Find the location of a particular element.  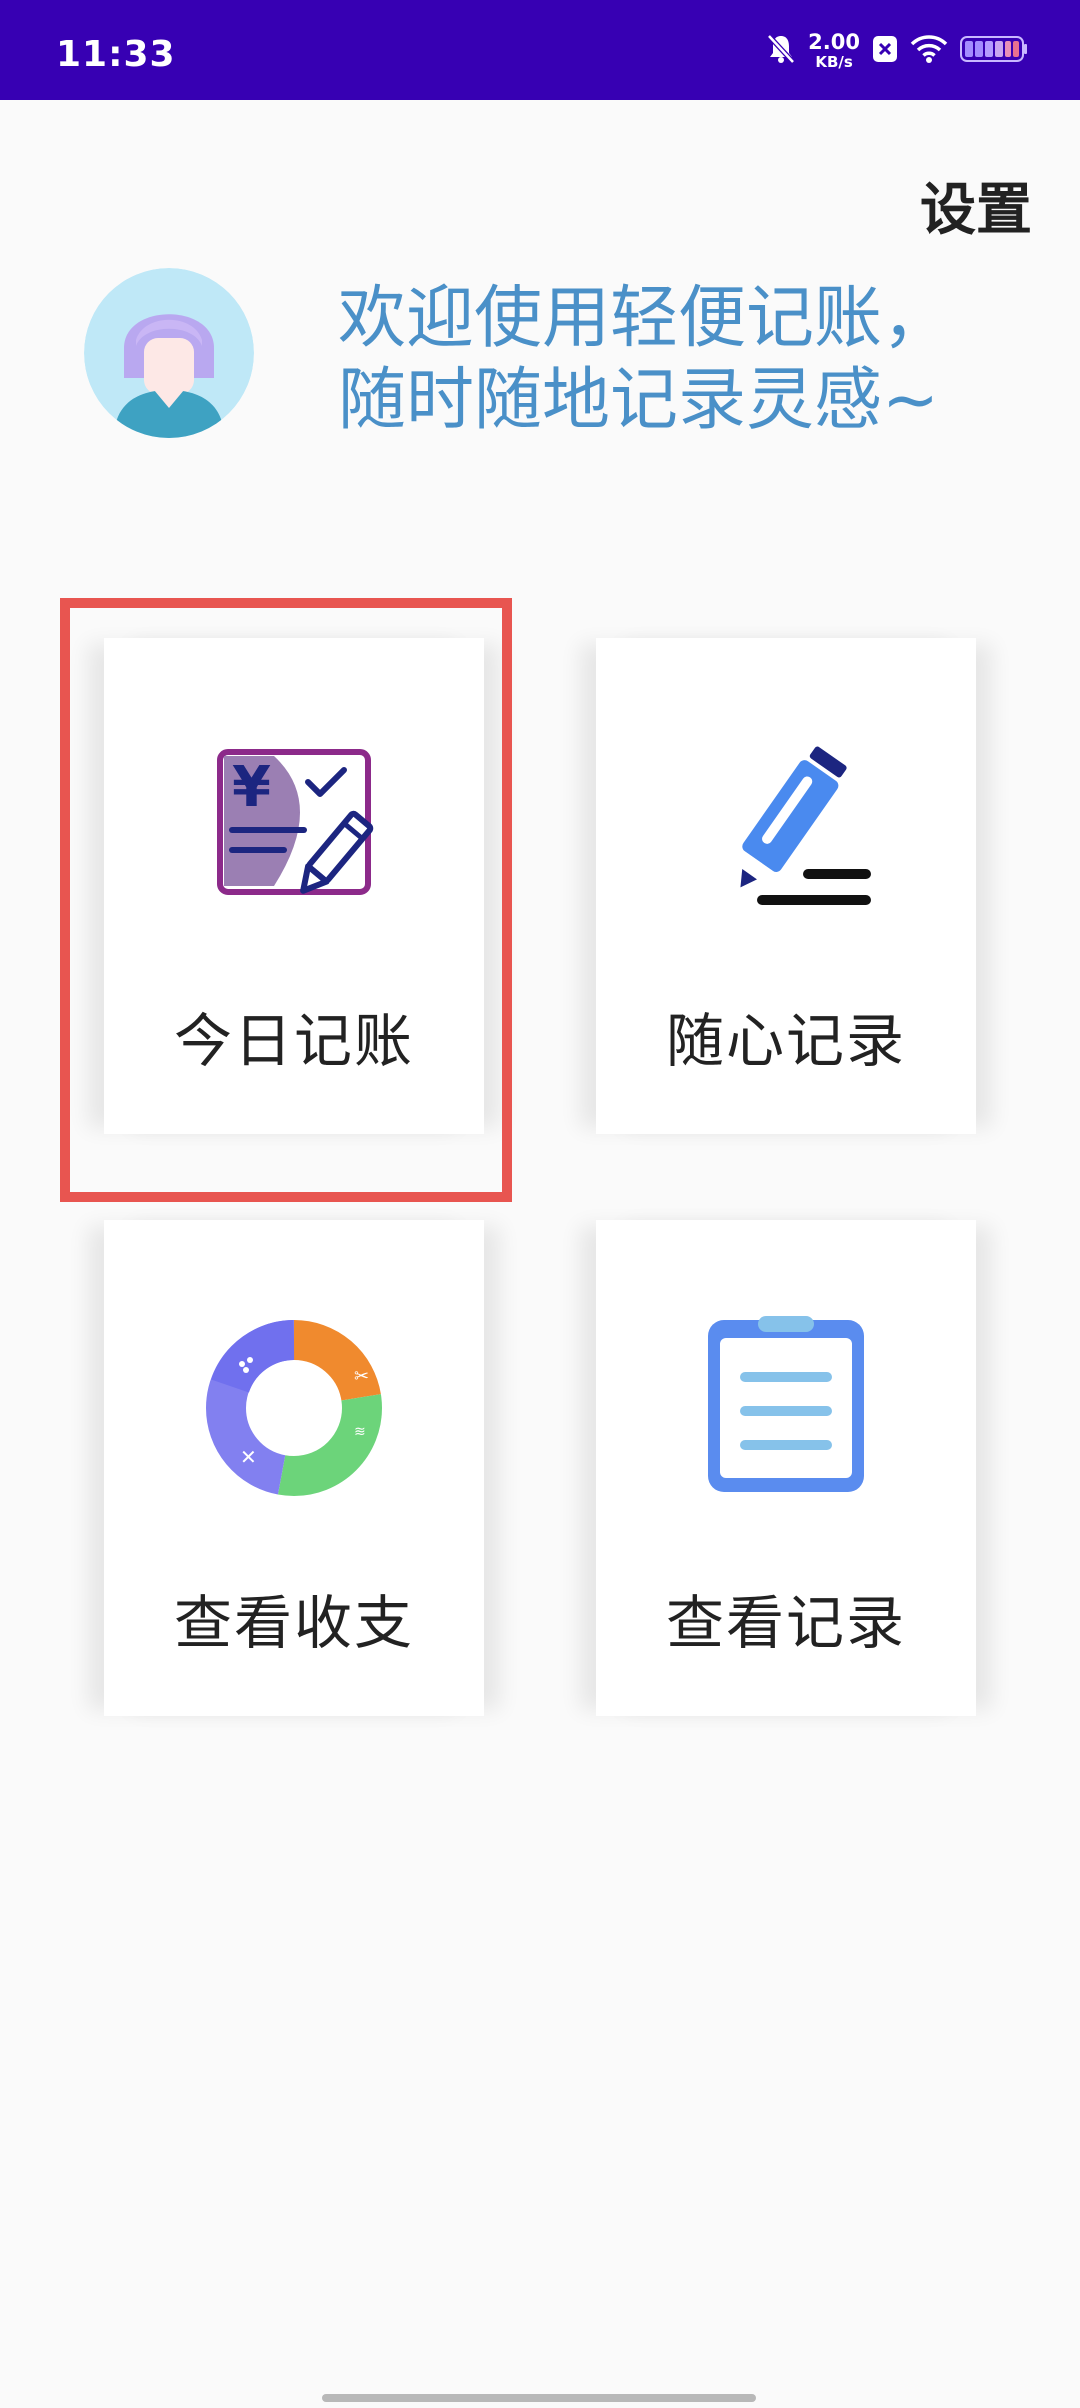

net-speed: 2.00 KB/s is located at coordinates (834, 51).